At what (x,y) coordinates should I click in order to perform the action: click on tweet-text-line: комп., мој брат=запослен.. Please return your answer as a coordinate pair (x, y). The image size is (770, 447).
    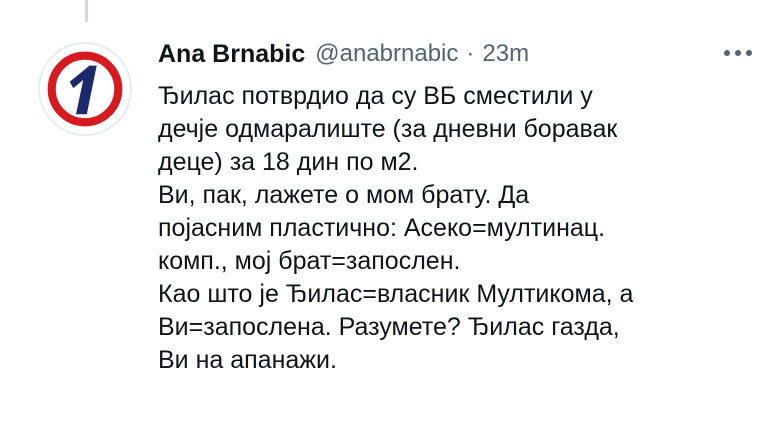
    Looking at the image, I should click on (309, 261).